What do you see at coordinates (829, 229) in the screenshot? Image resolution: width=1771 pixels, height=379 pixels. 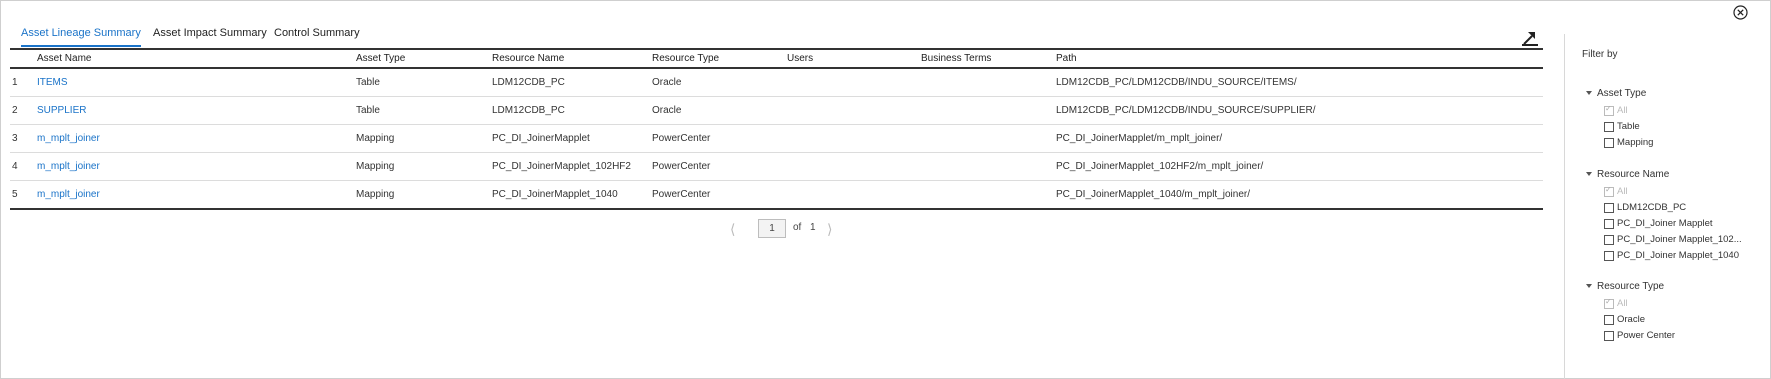 I see `next-page-icon: ⟩` at bounding box center [829, 229].